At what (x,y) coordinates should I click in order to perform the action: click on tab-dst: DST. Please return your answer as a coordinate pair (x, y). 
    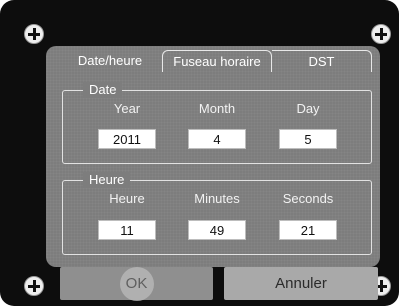
    Looking at the image, I should click on (322, 61).